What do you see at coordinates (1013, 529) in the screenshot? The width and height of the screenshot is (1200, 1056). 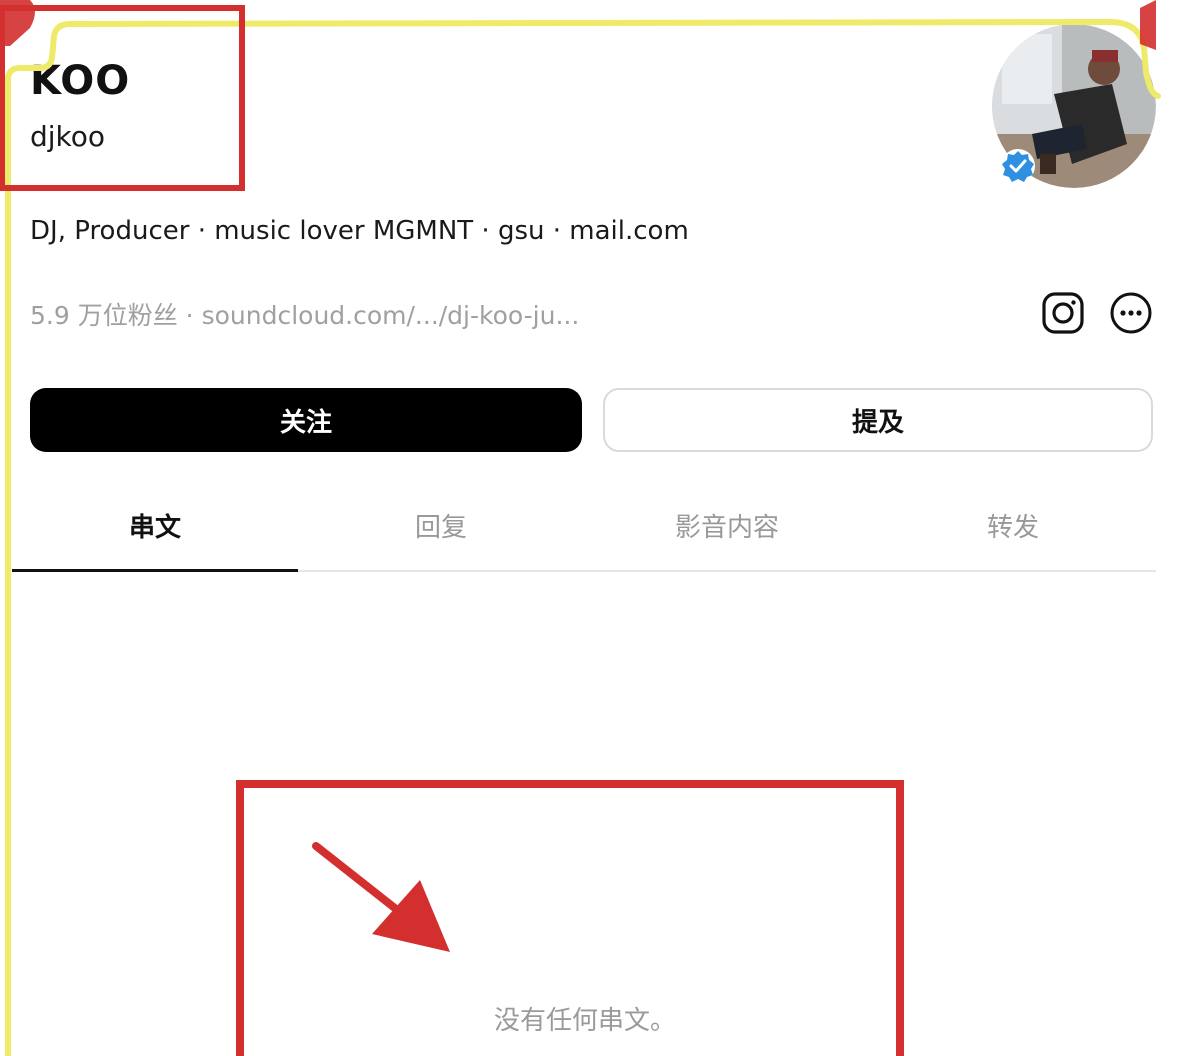 I see `tab-reposts: 转发` at bounding box center [1013, 529].